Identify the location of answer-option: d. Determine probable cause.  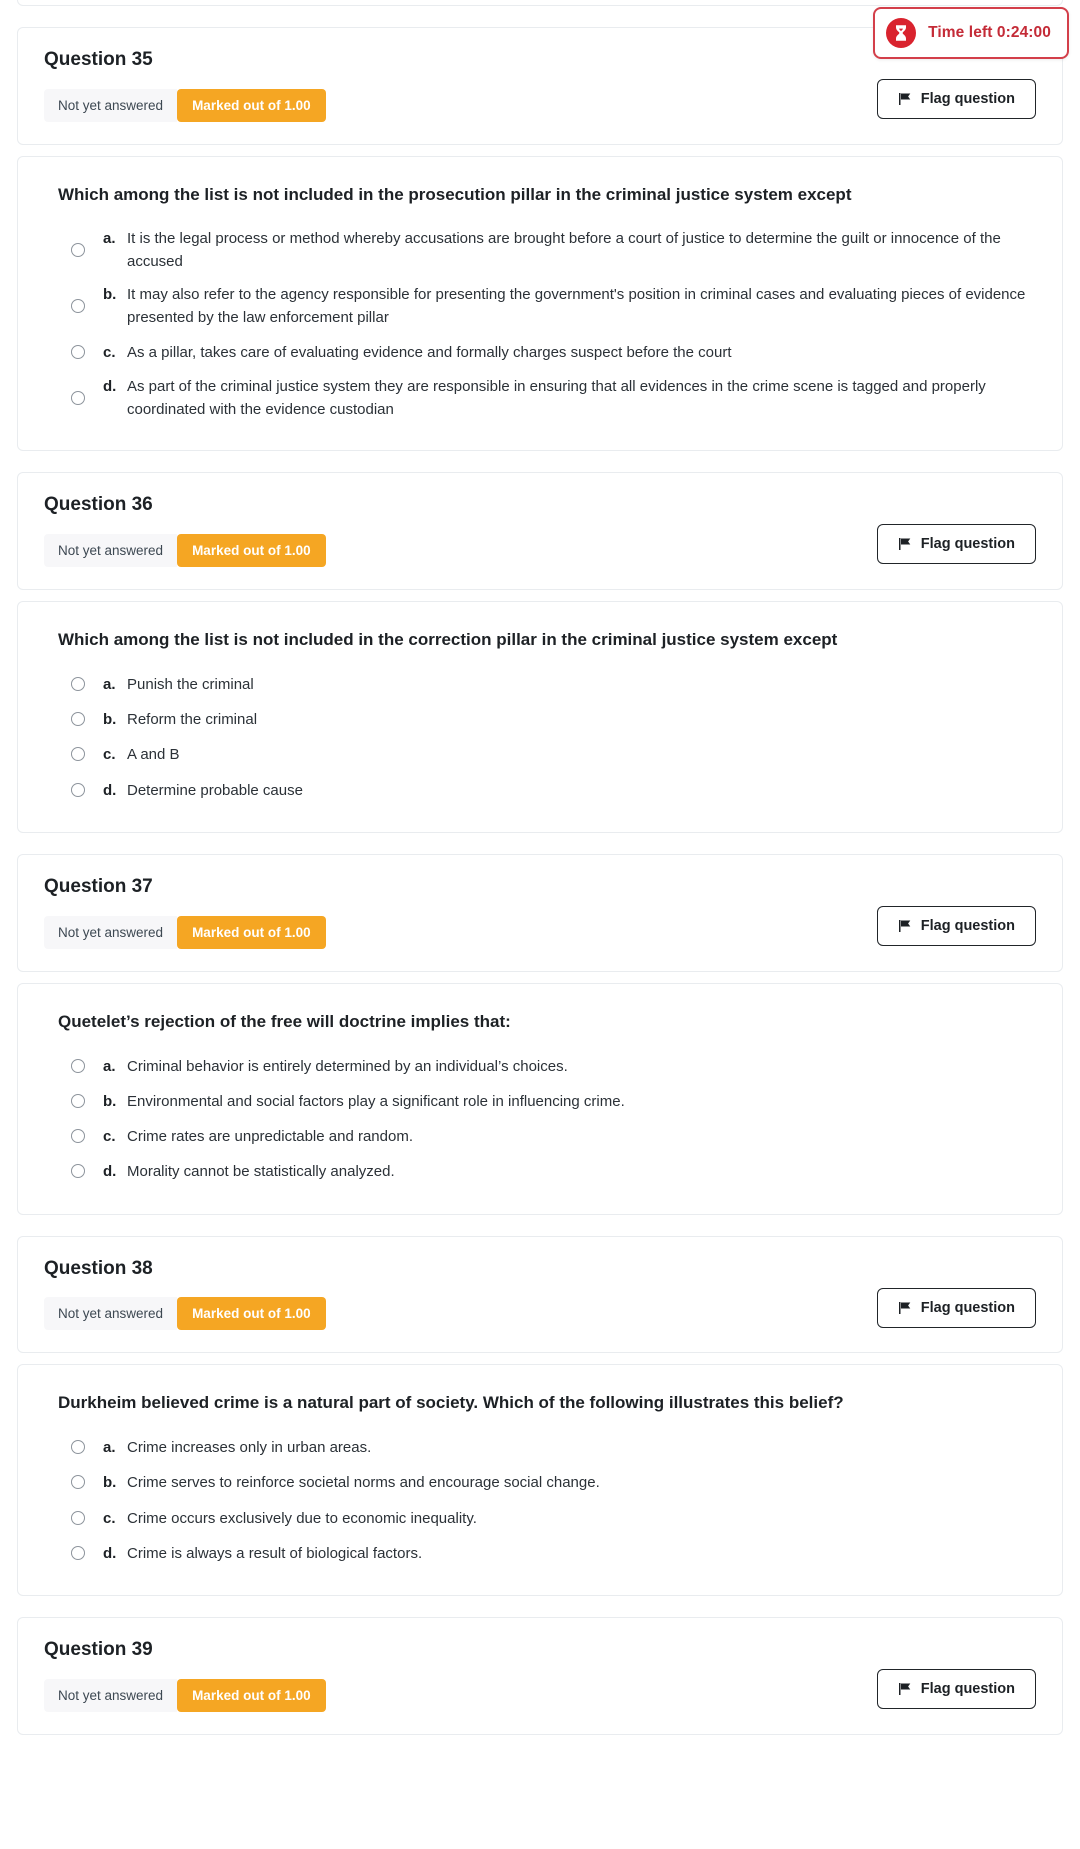
(540, 790).